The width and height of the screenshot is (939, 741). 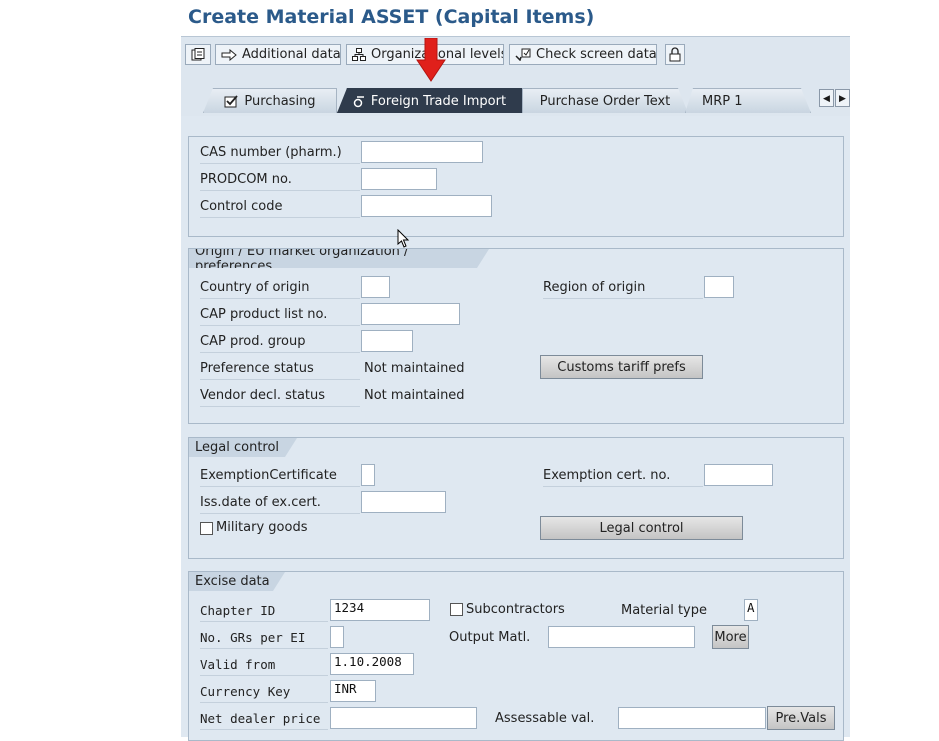 I want to click on more-button: More, so click(x=730, y=637).